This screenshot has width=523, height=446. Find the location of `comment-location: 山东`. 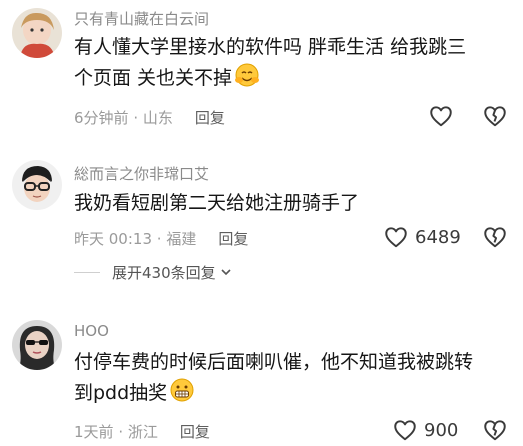

comment-location: 山东 is located at coordinates (157, 118).